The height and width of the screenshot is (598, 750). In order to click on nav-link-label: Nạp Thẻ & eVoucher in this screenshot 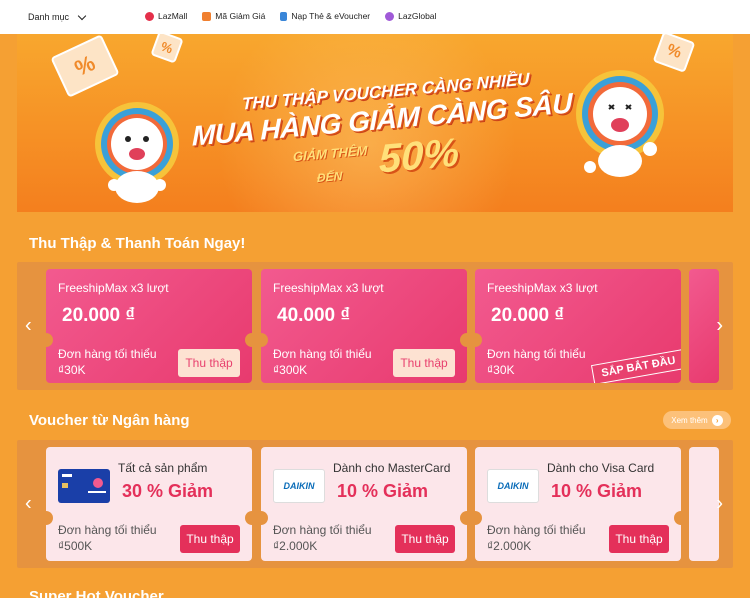, I will do `click(331, 16)`.